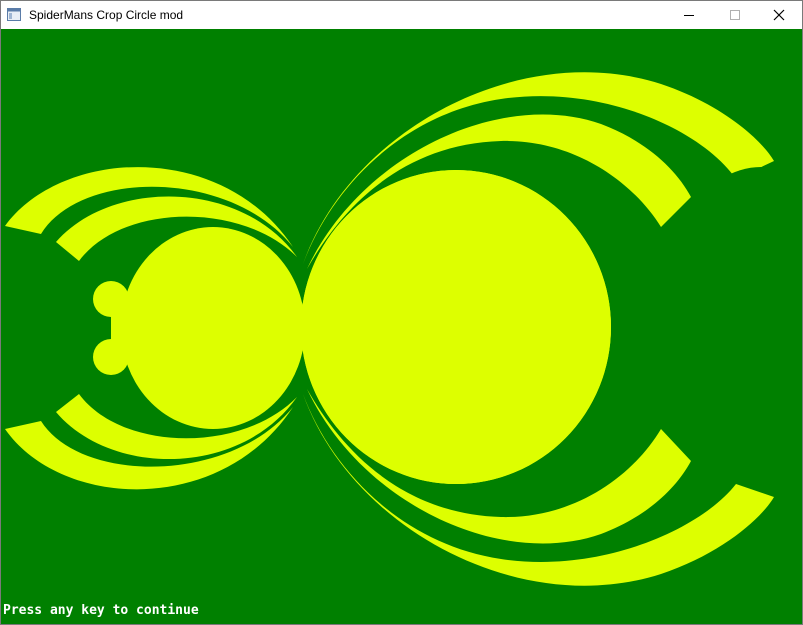 Image resolution: width=803 pixels, height=625 pixels. What do you see at coordinates (106, 15) in the screenshot?
I see `window-title: SpiderMans Crop Circle mod` at bounding box center [106, 15].